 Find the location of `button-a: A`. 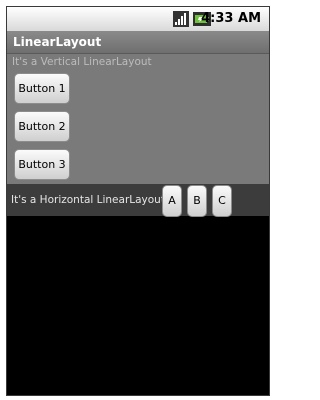

button-a: A is located at coordinates (172, 201).